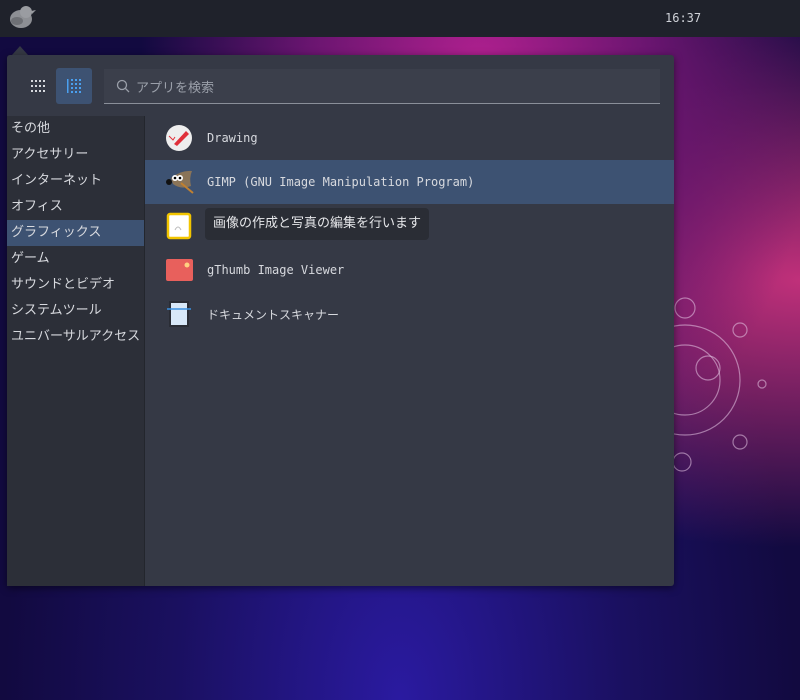  I want to click on category-accessories: アクセサリー, so click(75, 155).